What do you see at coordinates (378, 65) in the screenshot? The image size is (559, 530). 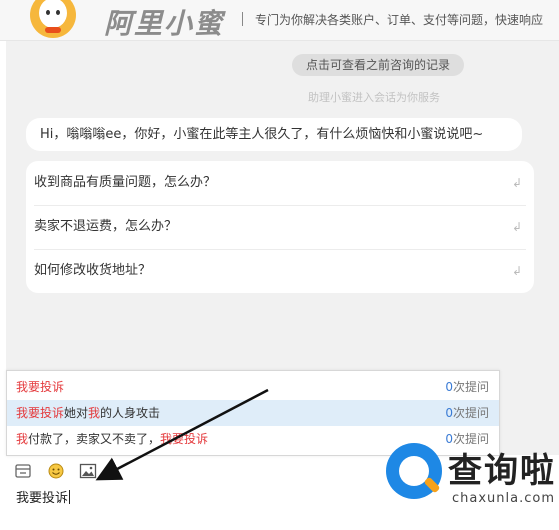 I see `view-history-button: 点击可查看之前咨询的记录` at bounding box center [378, 65].